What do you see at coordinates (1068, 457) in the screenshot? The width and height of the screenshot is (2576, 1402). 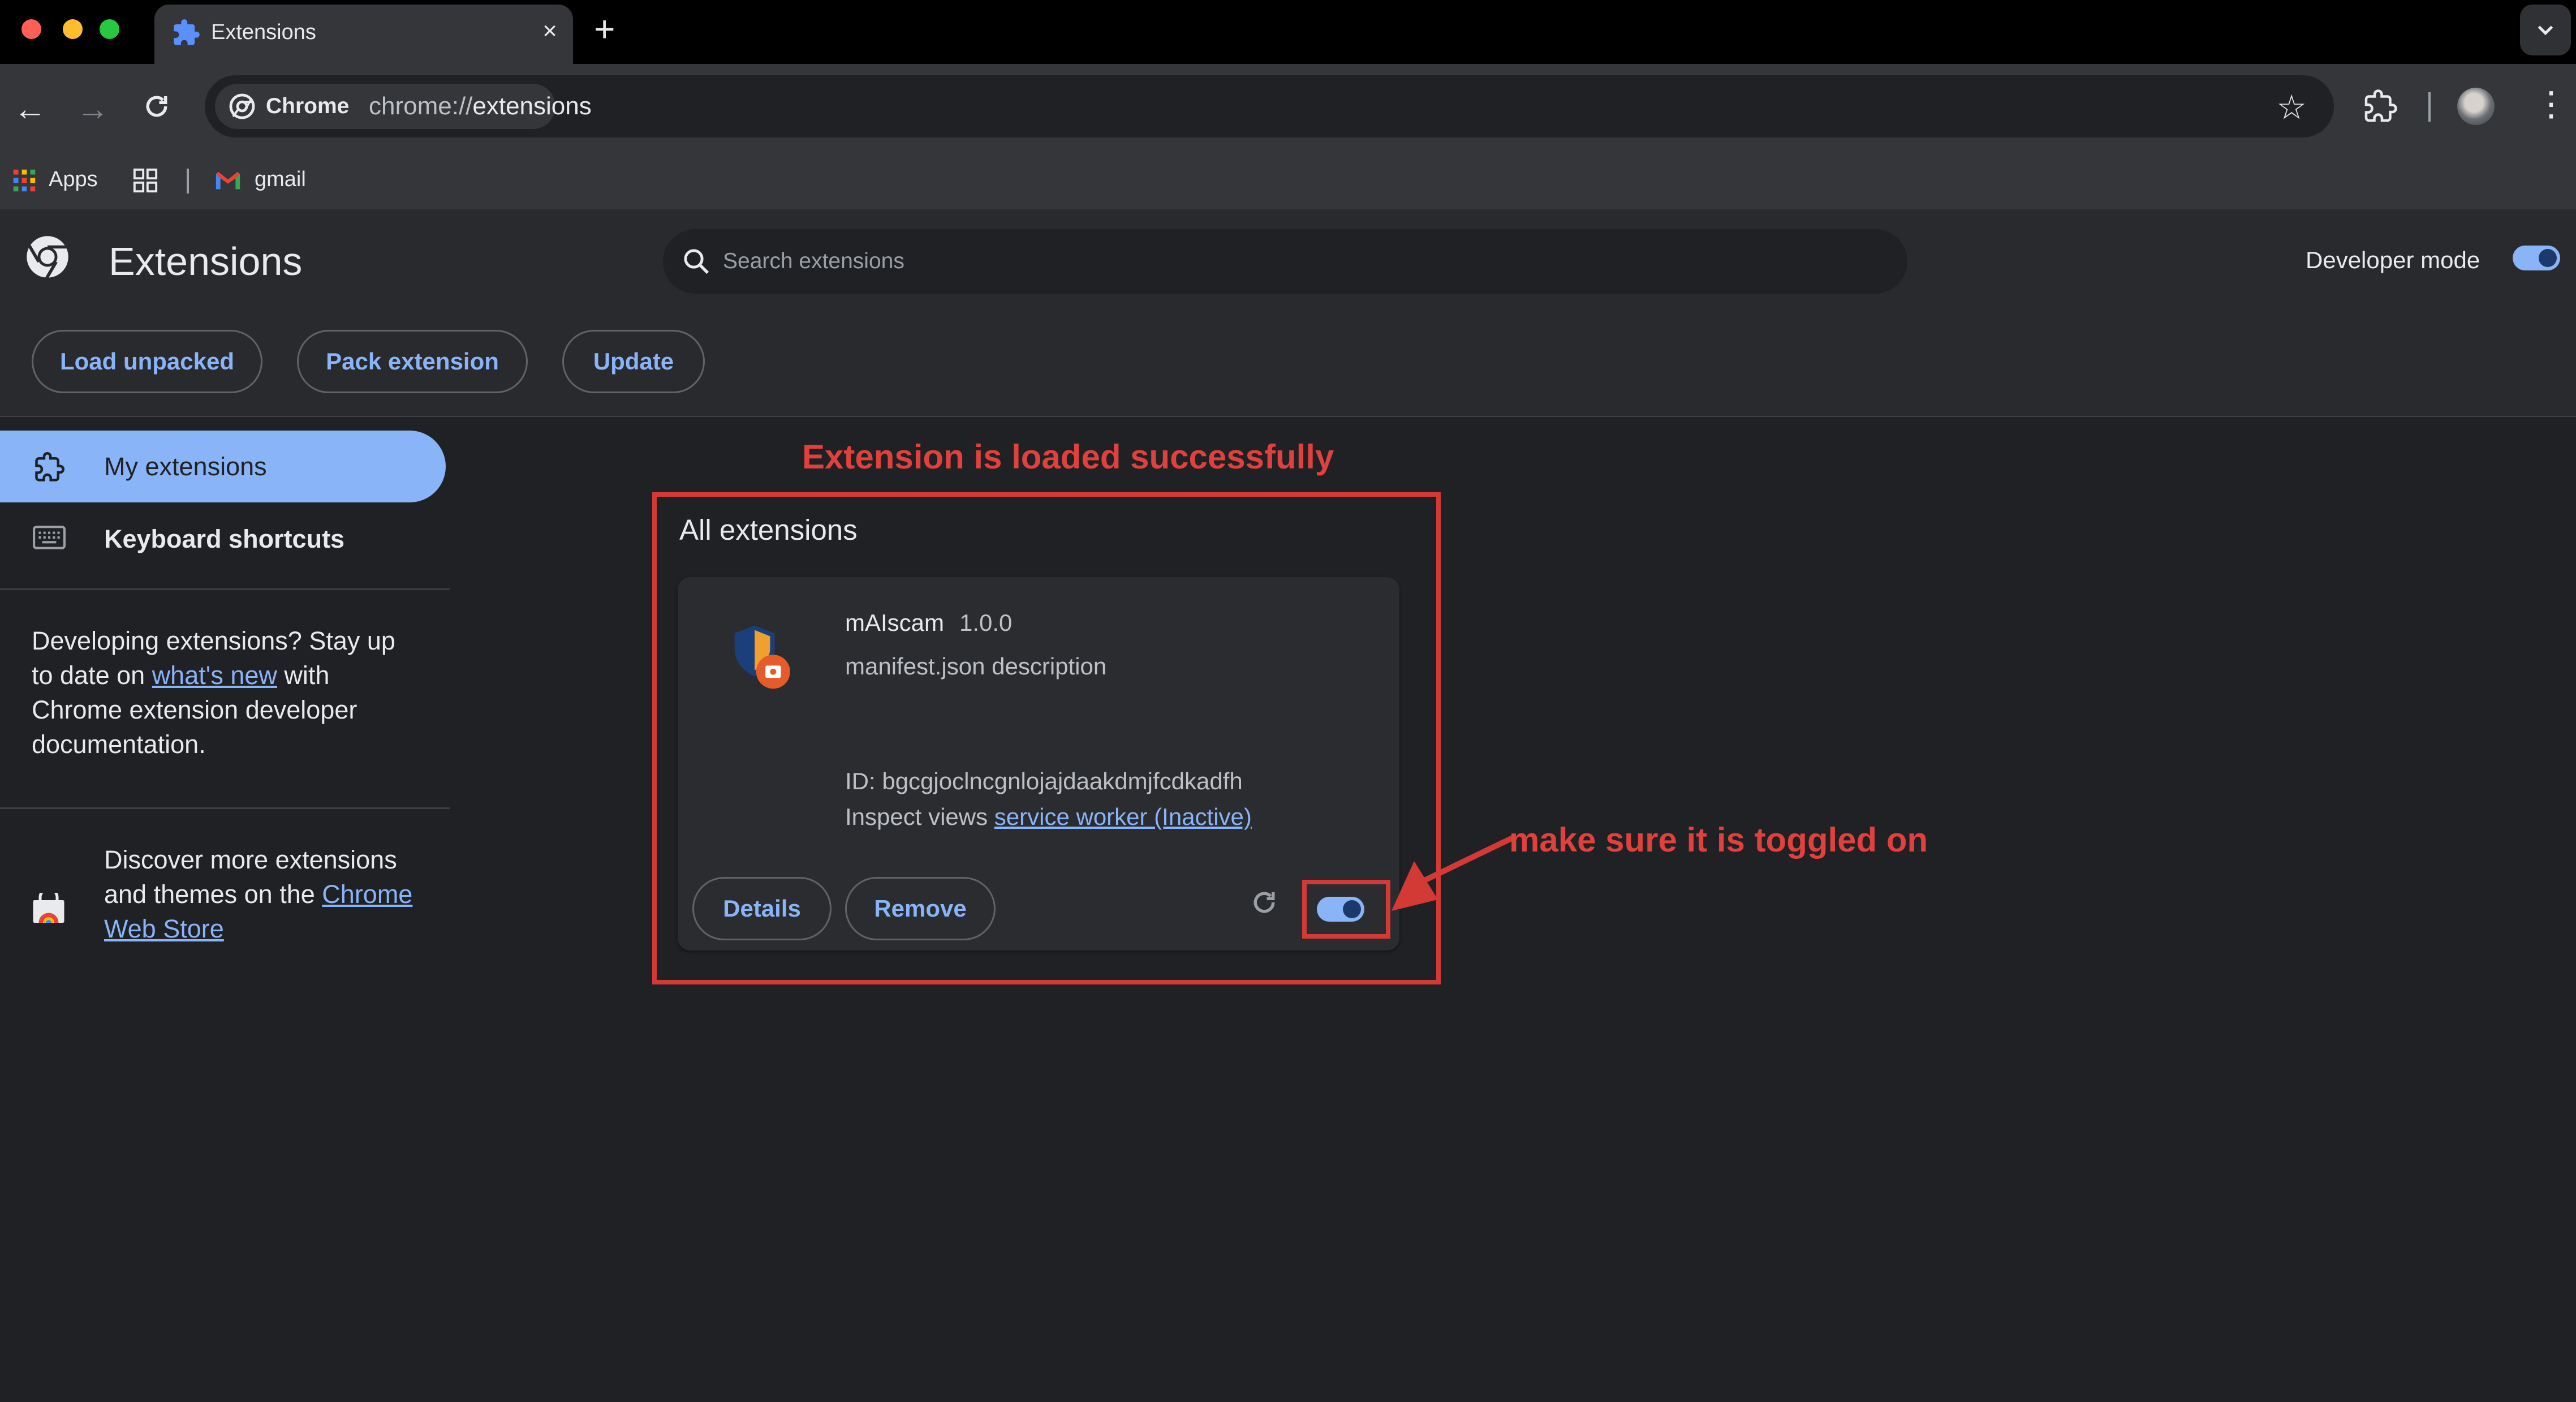 I see `annotation-loaded: Extension is loaded successfully` at bounding box center [1068, 457].